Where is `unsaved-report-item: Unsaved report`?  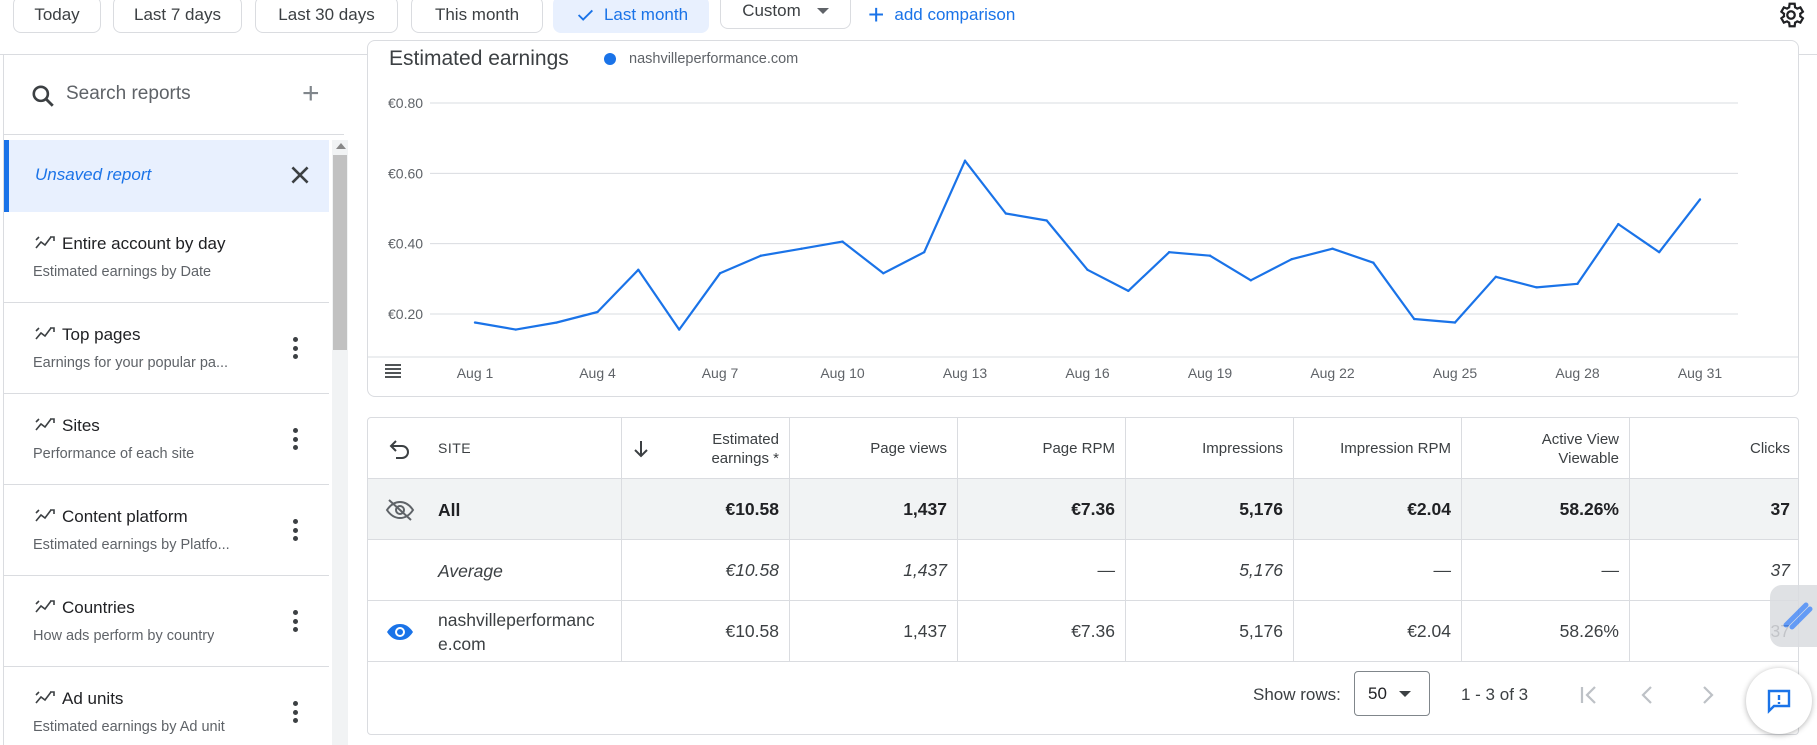
unsaved-report-item: Unsaved report is located at coordinates (166, 176).